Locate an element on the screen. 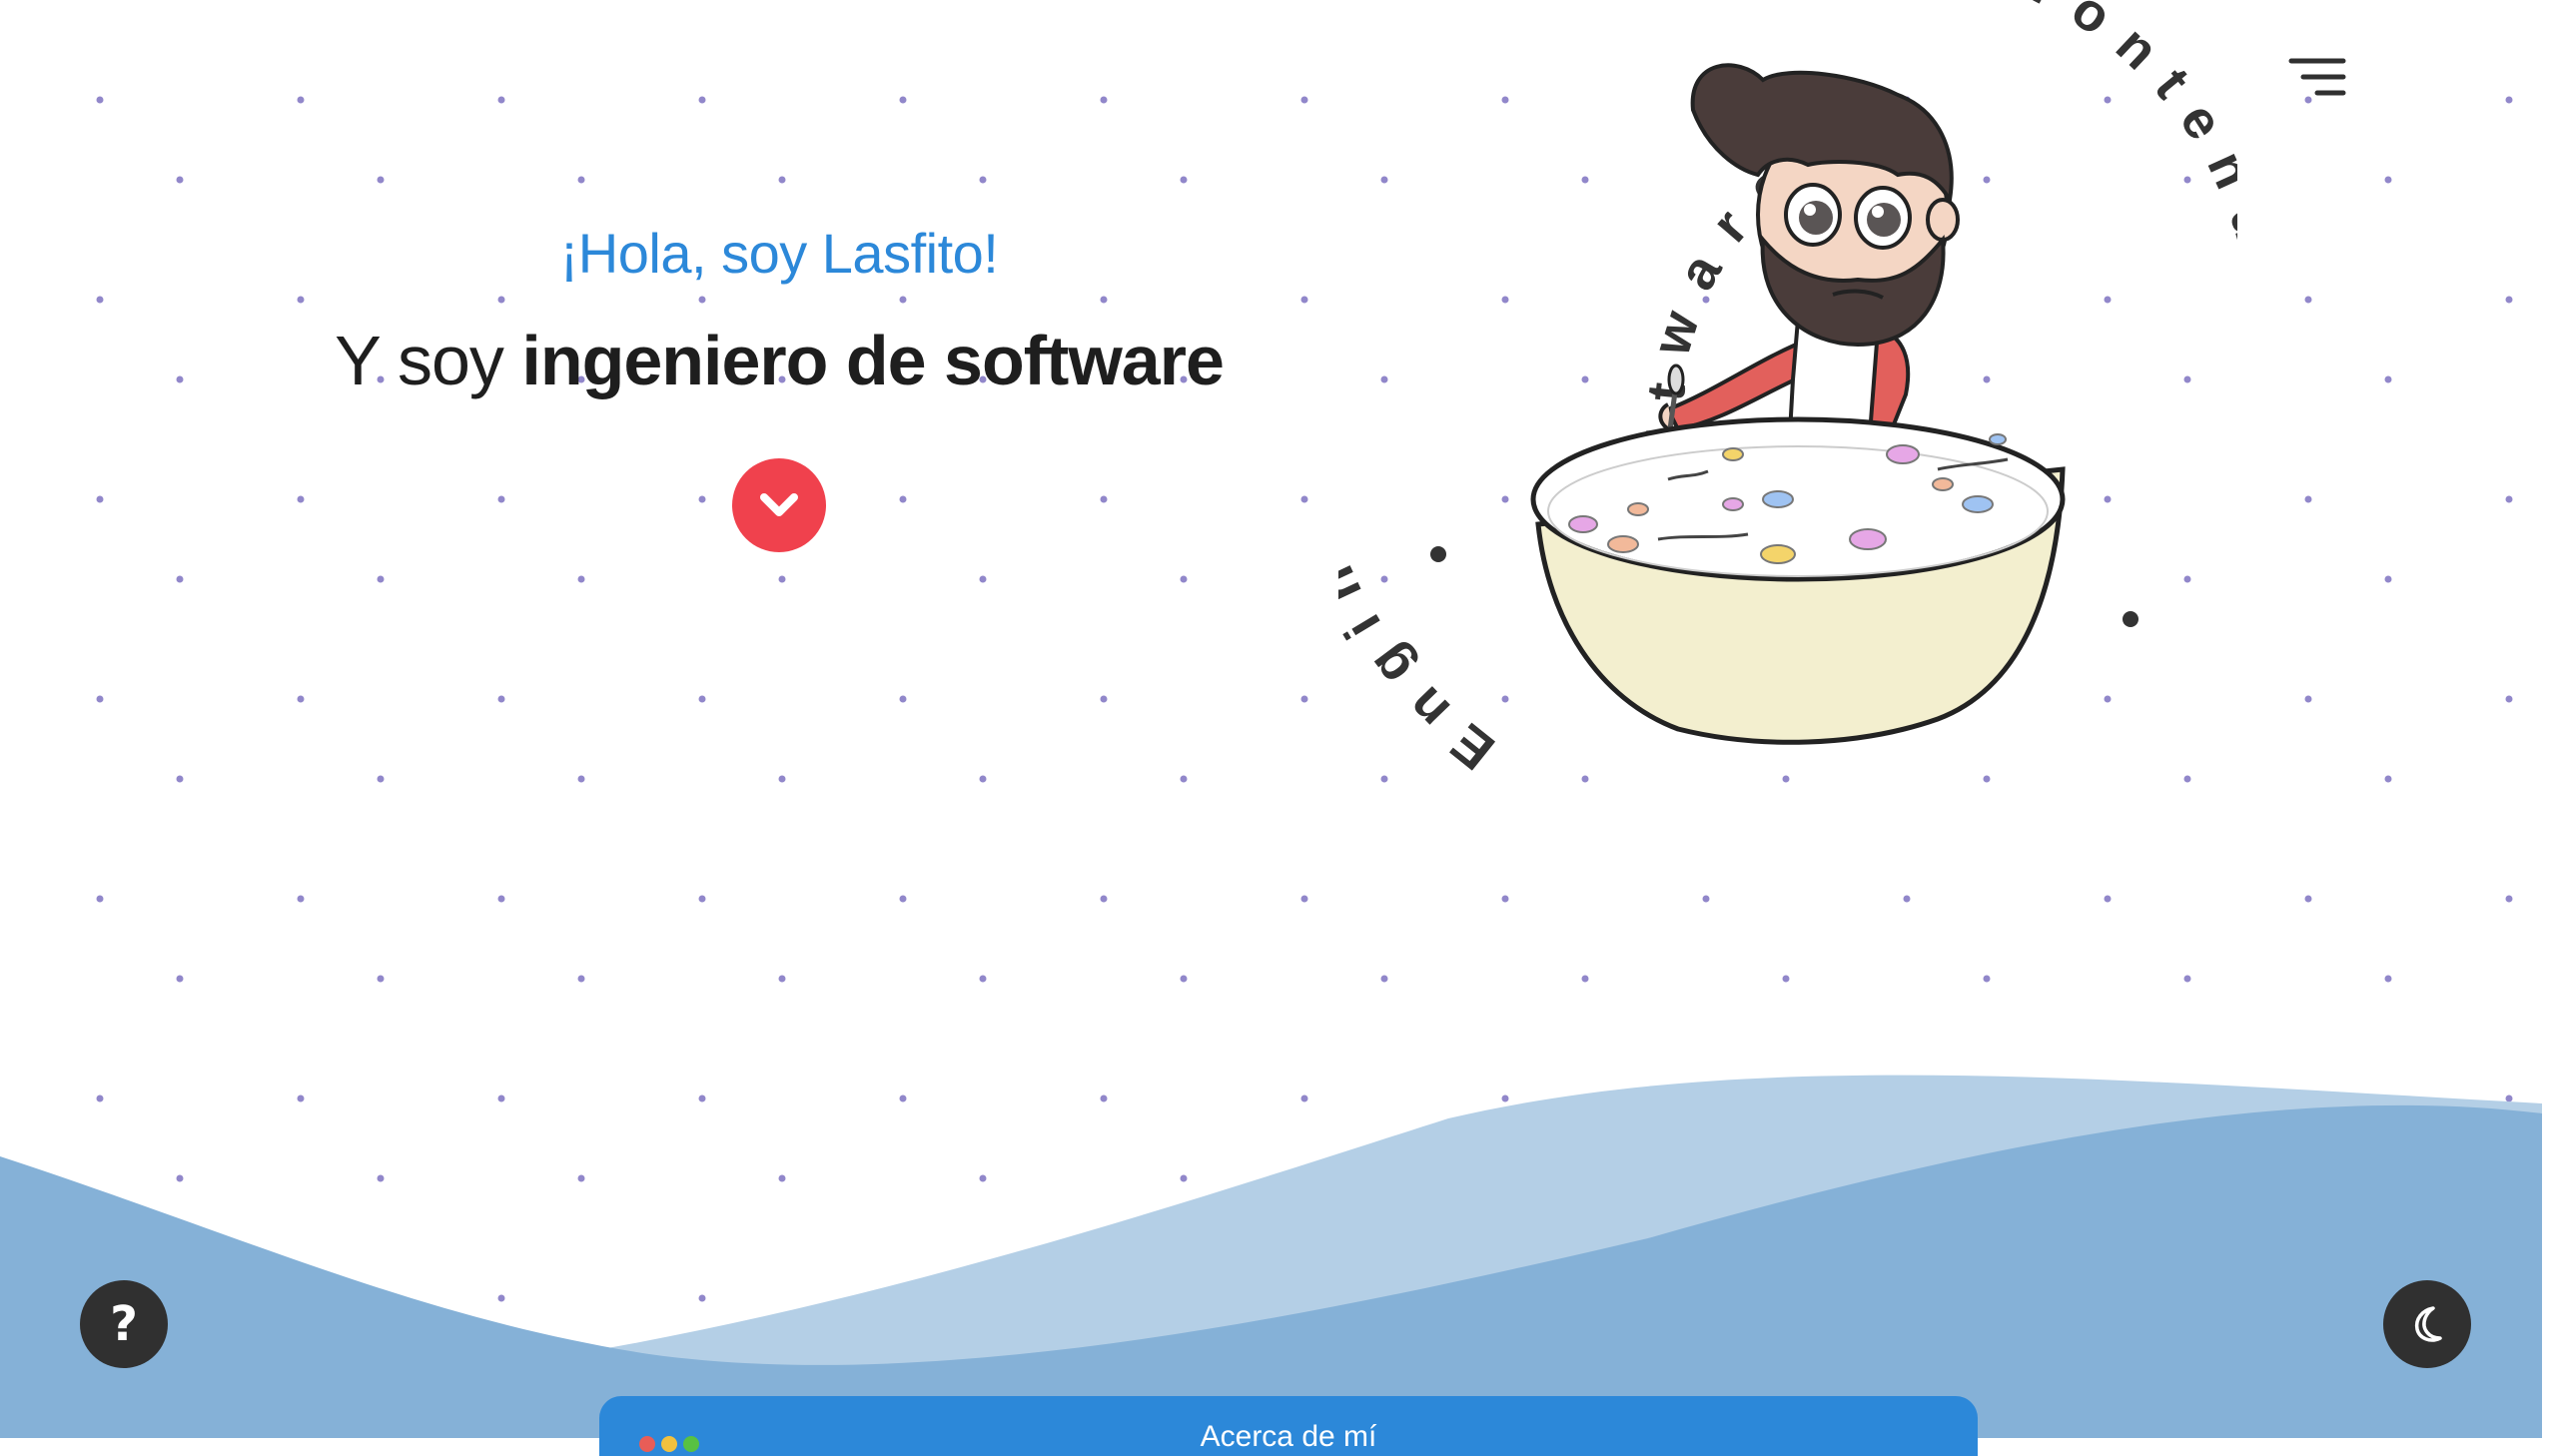 Image resolution: width=2557 pixels, height=1456 pixels. help-button: ? is located at coordinates (124, 1324).